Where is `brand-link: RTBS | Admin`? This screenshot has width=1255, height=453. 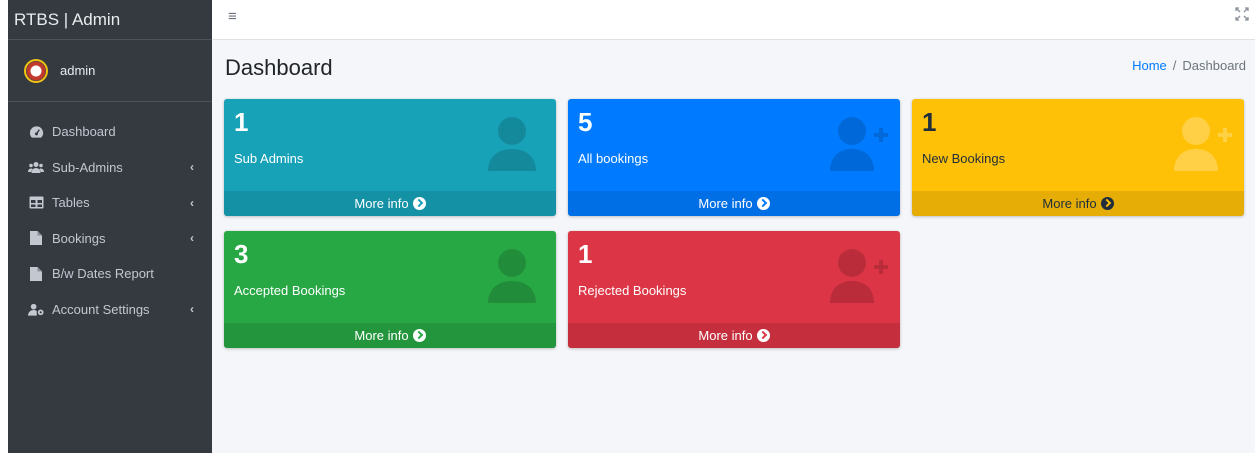 brand-link: RTBS | Admin is located at coordinates (110, 20).